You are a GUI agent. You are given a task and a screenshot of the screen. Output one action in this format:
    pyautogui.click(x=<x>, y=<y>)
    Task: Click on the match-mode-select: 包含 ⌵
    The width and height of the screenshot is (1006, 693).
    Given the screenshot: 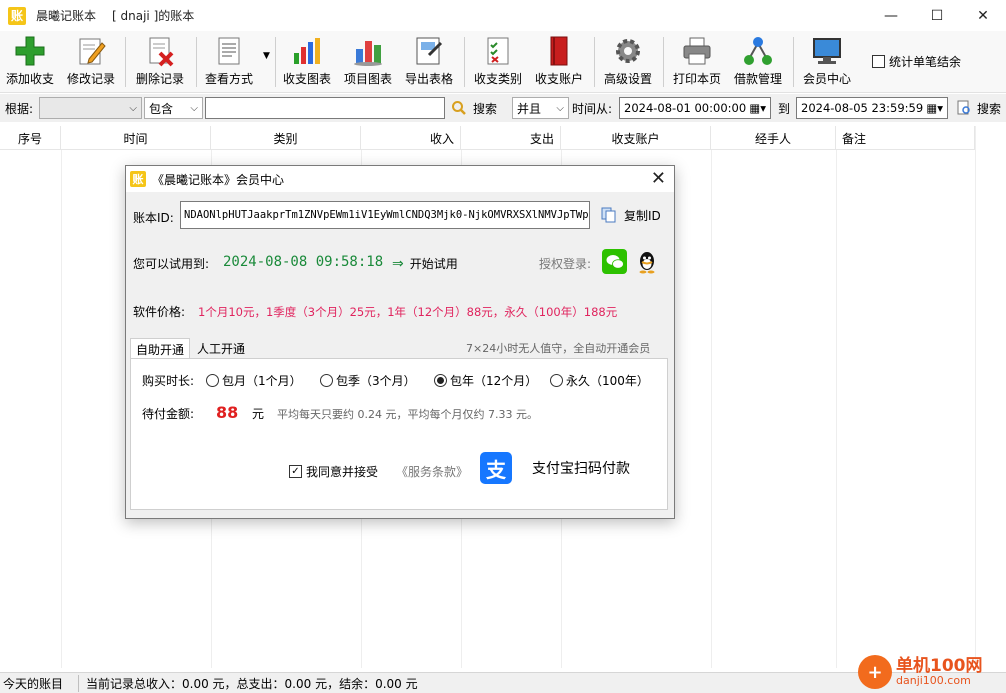 What is the action you would take?
    pyautogui.click(x=173, y=108)
    